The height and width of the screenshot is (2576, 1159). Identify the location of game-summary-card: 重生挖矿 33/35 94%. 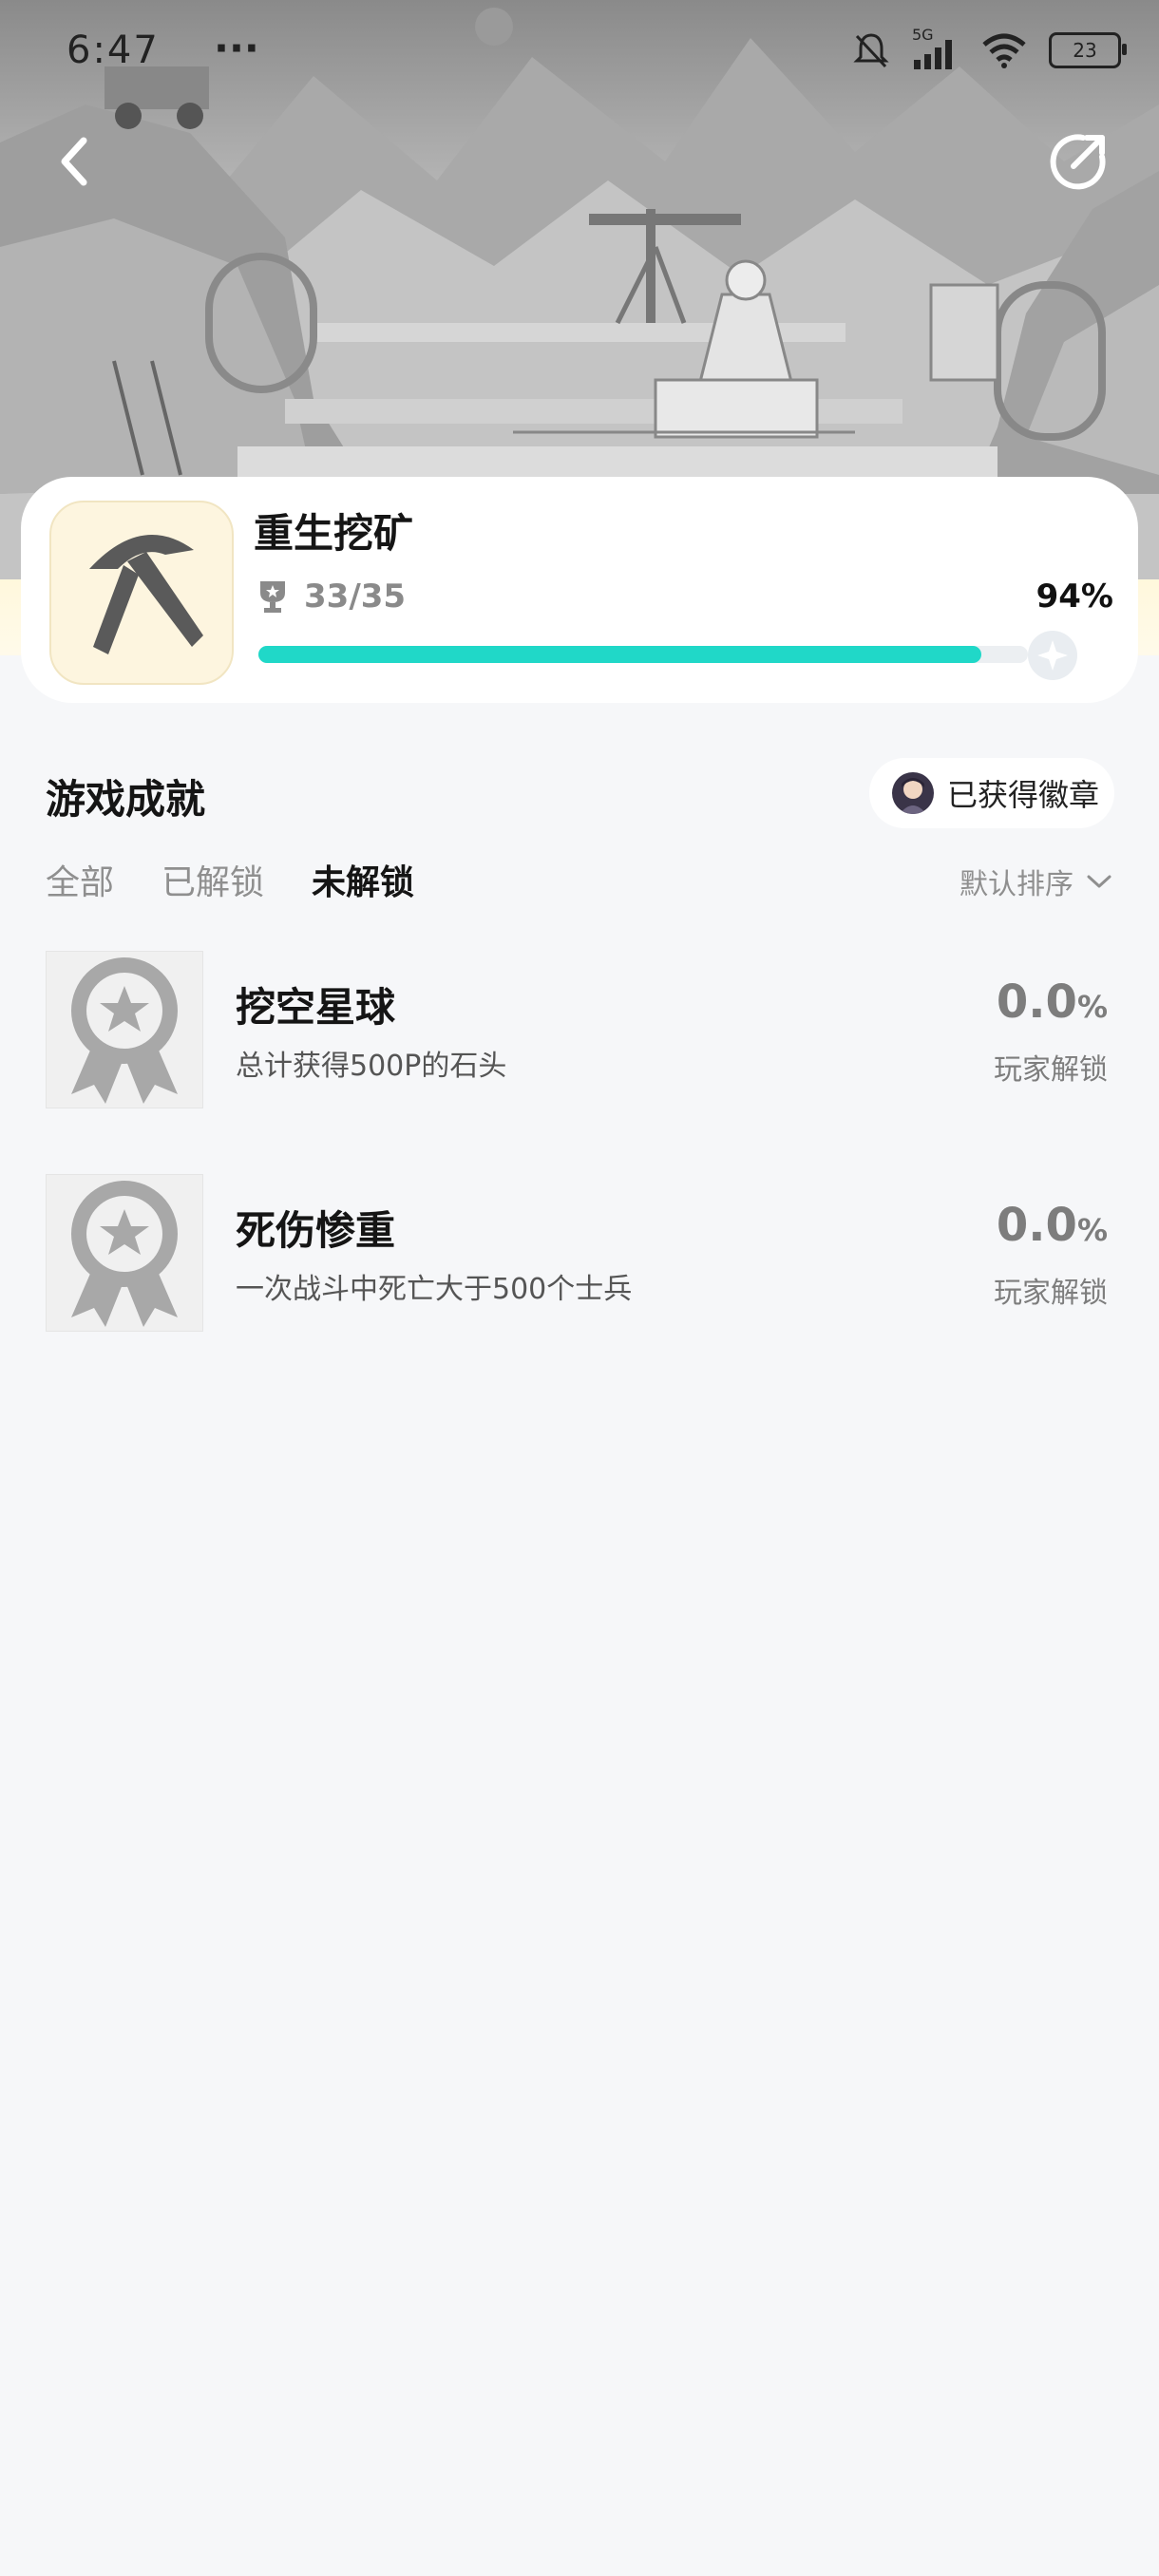
(579, 590).